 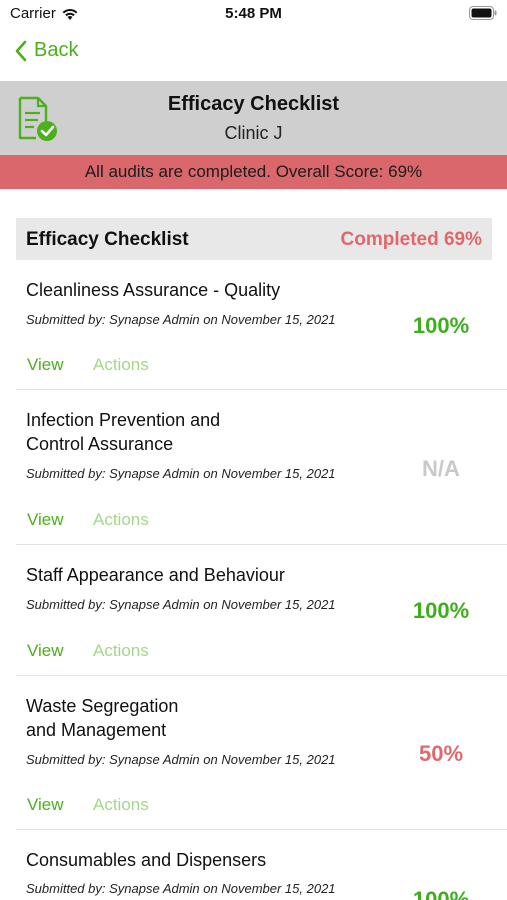 I want to click on clinic-name: Clinic J, so click(x=253, y=133).